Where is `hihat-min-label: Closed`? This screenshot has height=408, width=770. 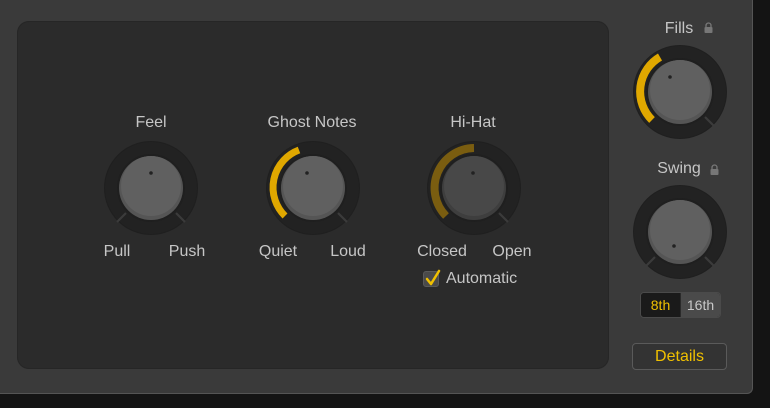
hihat-min-label: Closed is located at coordinates (442, 251).